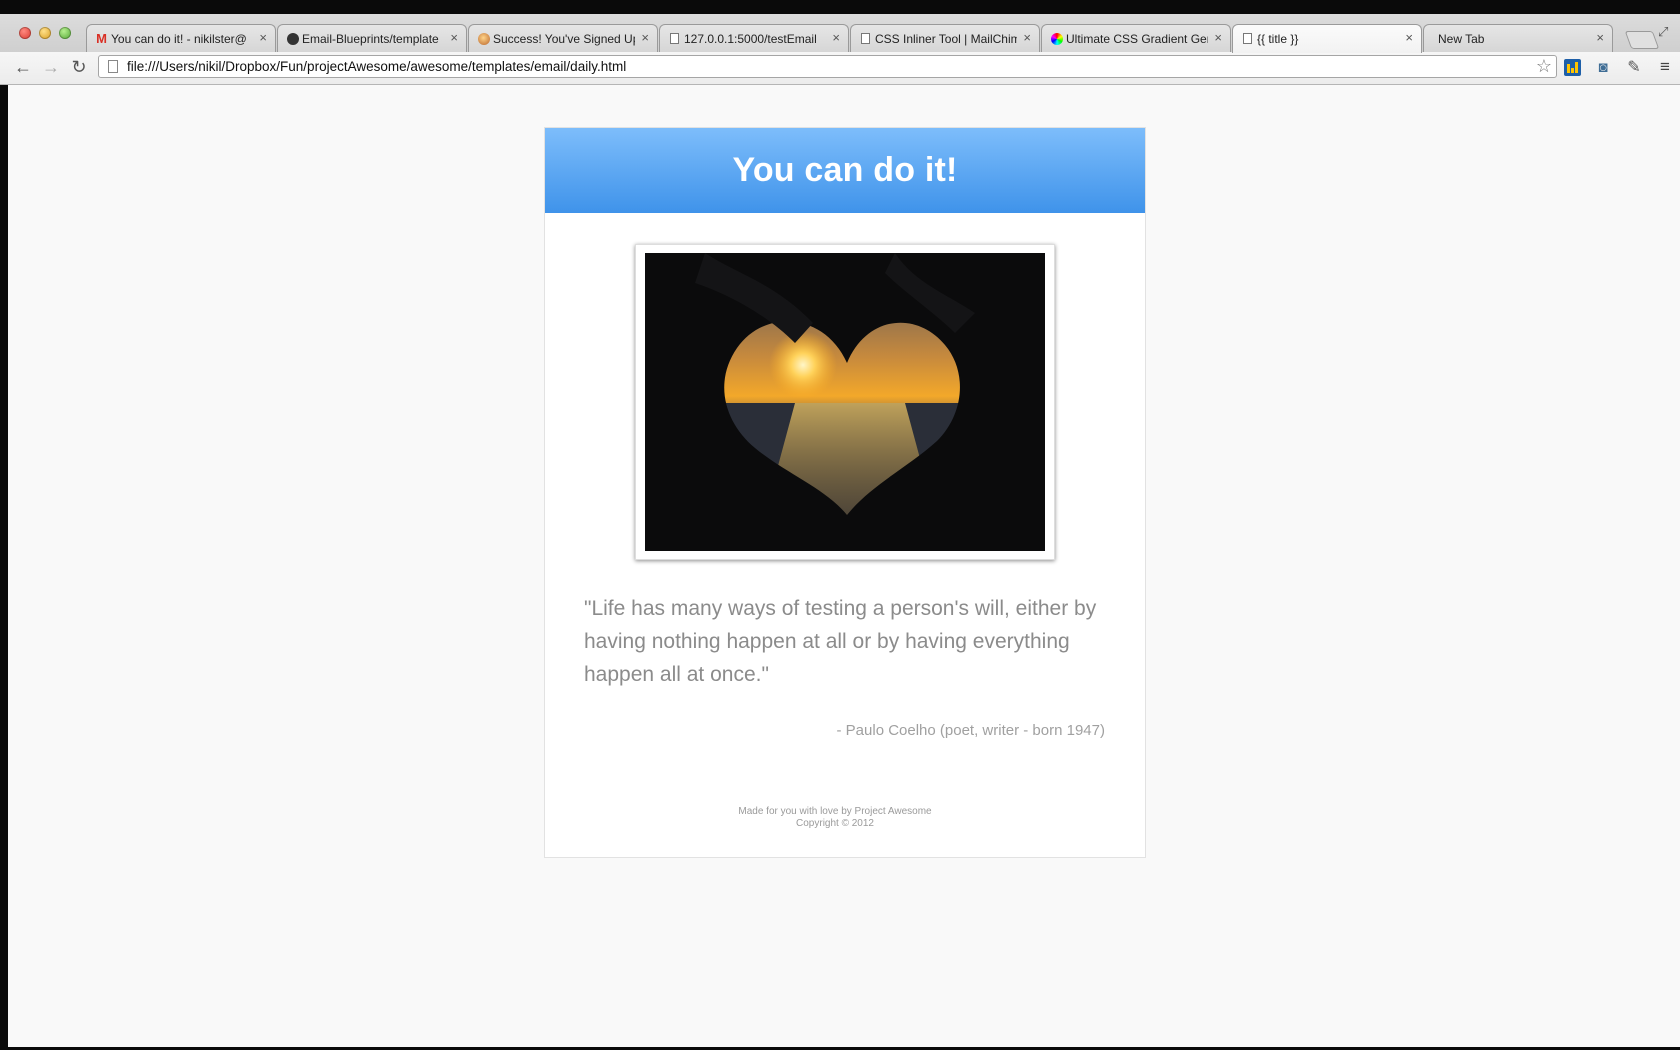 The height and width of the screenshot is (1050, 1680). Describe the element at coordinates (51, 67) in the screenshot. I see `forward-arrow-icon: →` at that location.